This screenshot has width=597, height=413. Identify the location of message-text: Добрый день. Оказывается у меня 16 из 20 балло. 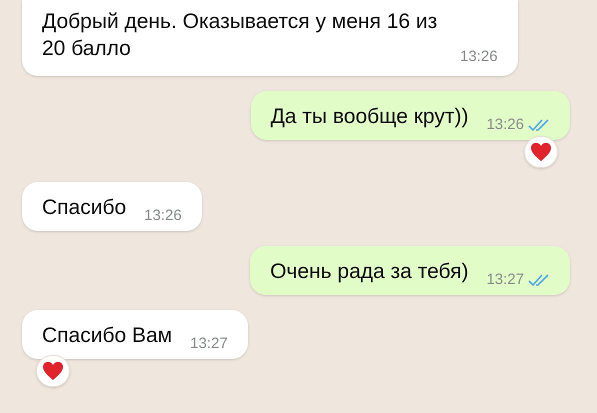
(240, 35).